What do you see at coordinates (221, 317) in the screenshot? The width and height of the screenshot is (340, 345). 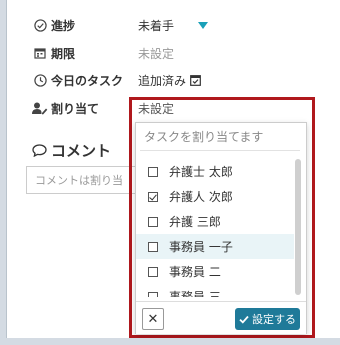 I see `dropdown-footer: ✕ 設定する` at bounding box center [221, 317].